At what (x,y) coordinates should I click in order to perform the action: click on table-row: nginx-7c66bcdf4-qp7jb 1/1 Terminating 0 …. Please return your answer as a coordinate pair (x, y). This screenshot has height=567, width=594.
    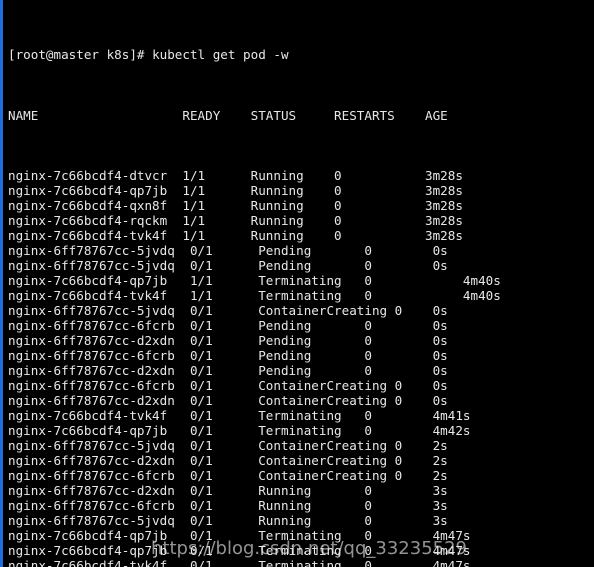
    Looking at the image, I should click on (254, 280).